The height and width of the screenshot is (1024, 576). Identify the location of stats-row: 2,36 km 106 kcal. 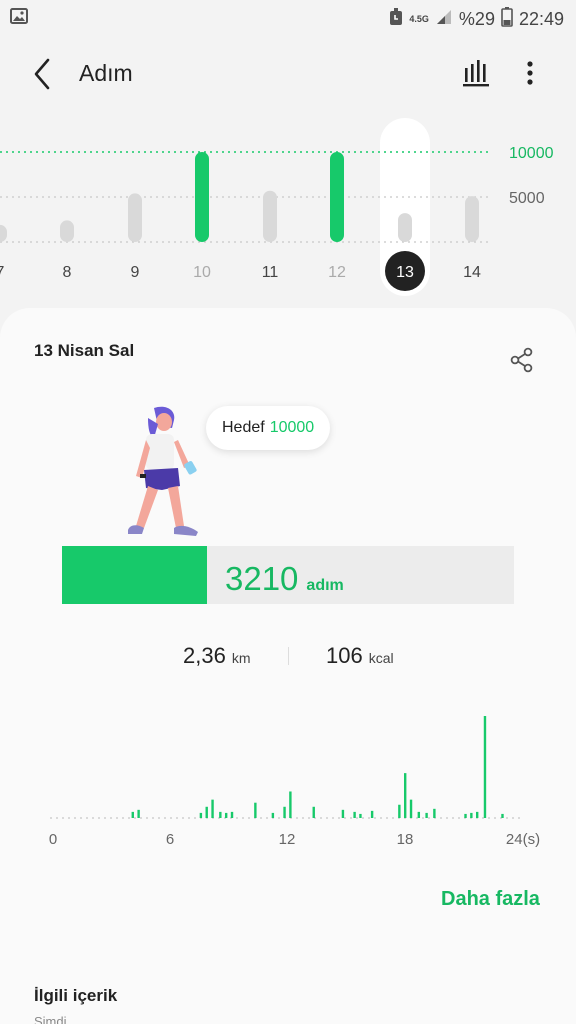
(288, 658).